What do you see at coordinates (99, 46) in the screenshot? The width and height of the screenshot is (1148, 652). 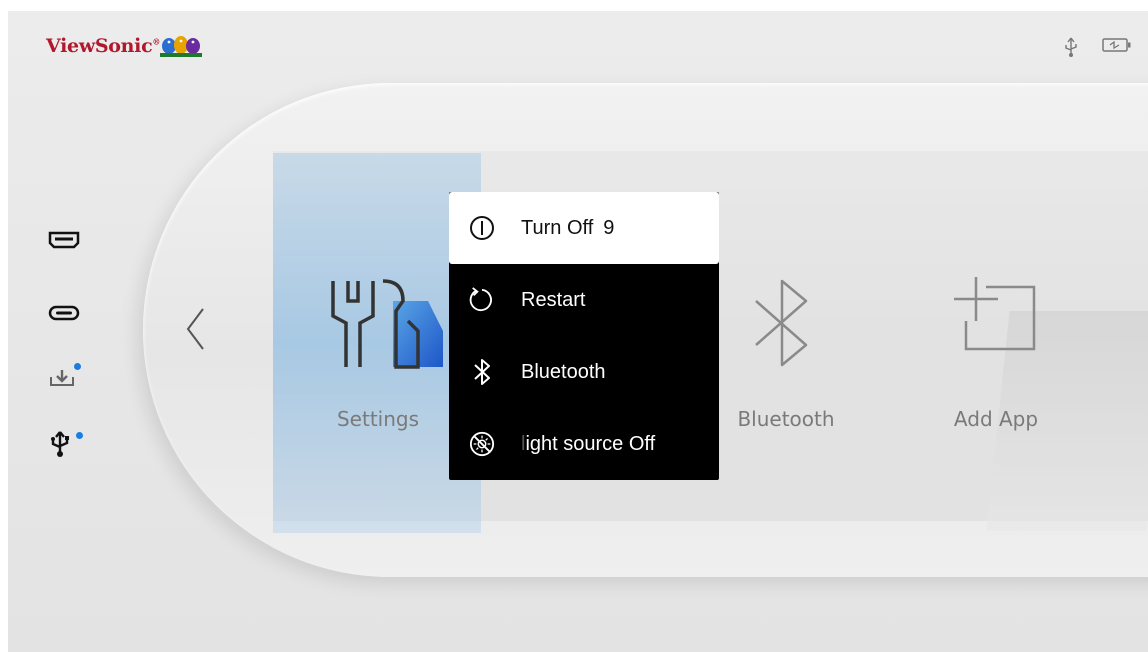 I see `brand-name: ViewSonic` at bounding box center [99, 46].